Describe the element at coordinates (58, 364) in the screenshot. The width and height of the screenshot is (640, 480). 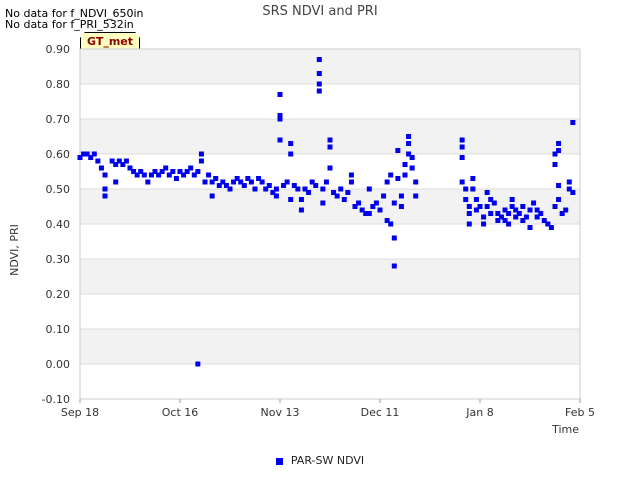
I see `y-tick-label: 0.00` at that location.